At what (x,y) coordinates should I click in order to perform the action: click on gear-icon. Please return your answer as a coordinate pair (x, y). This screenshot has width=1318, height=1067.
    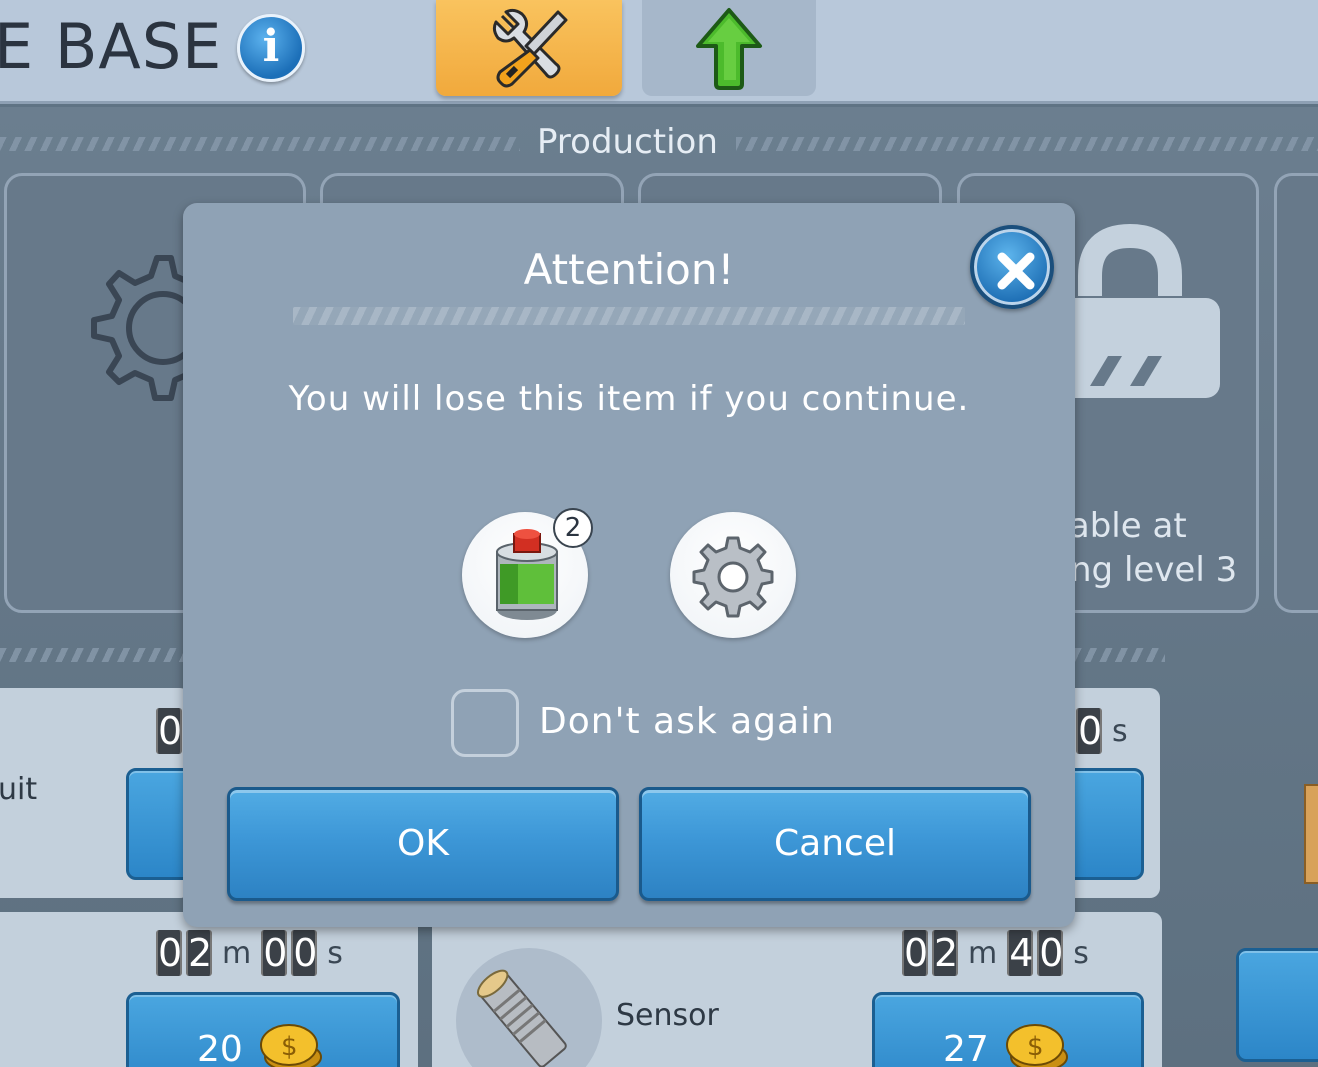
    Looking at the image, I should click on (733, 577).